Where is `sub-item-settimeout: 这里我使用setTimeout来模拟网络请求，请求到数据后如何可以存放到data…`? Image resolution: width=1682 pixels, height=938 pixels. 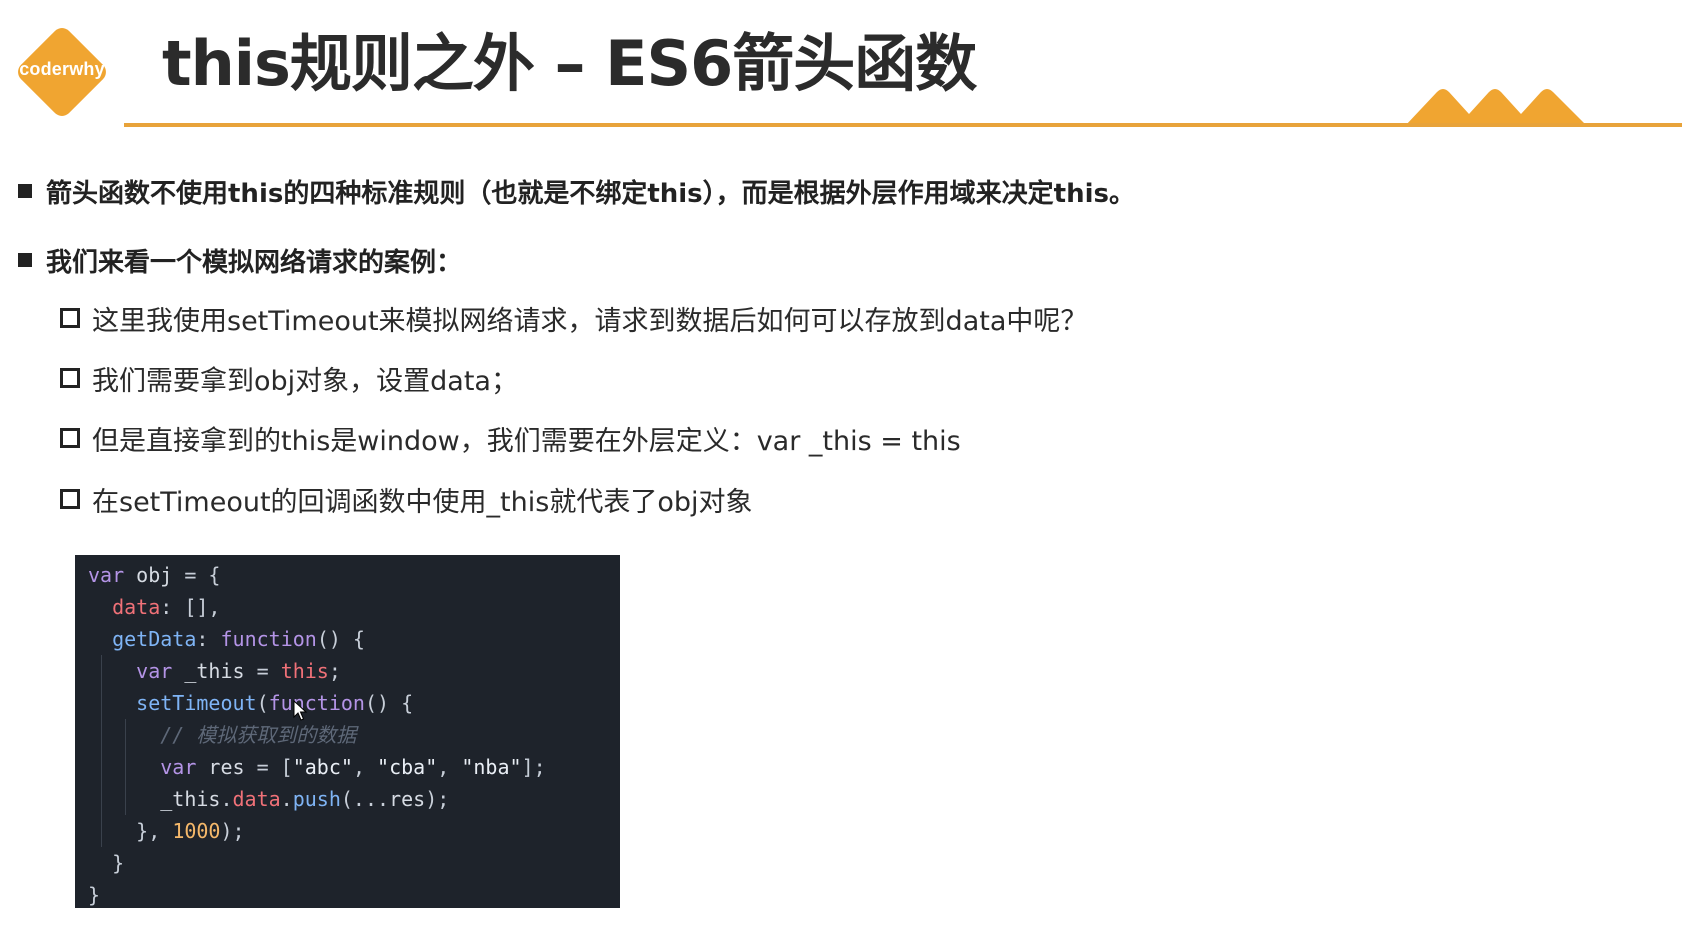 sub-item-settimeout: 这里我使用setTimeout来模拟网络请求，请求到数据后如何可以存放到data… is located at coordinates (573, 322).